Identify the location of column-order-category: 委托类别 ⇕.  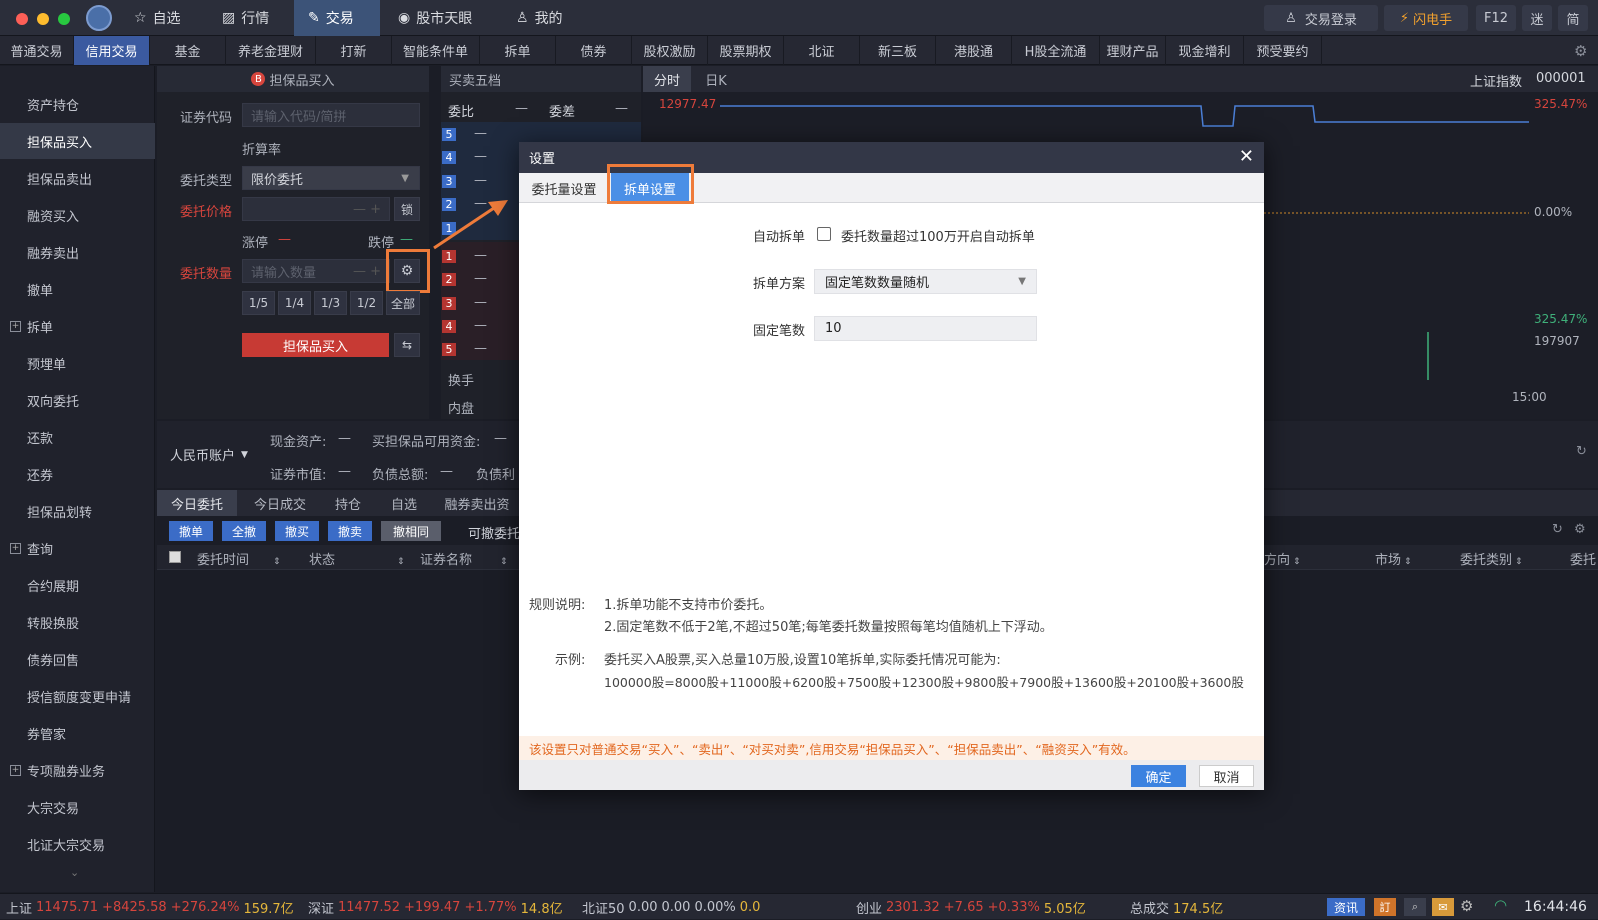
(1491, 558).